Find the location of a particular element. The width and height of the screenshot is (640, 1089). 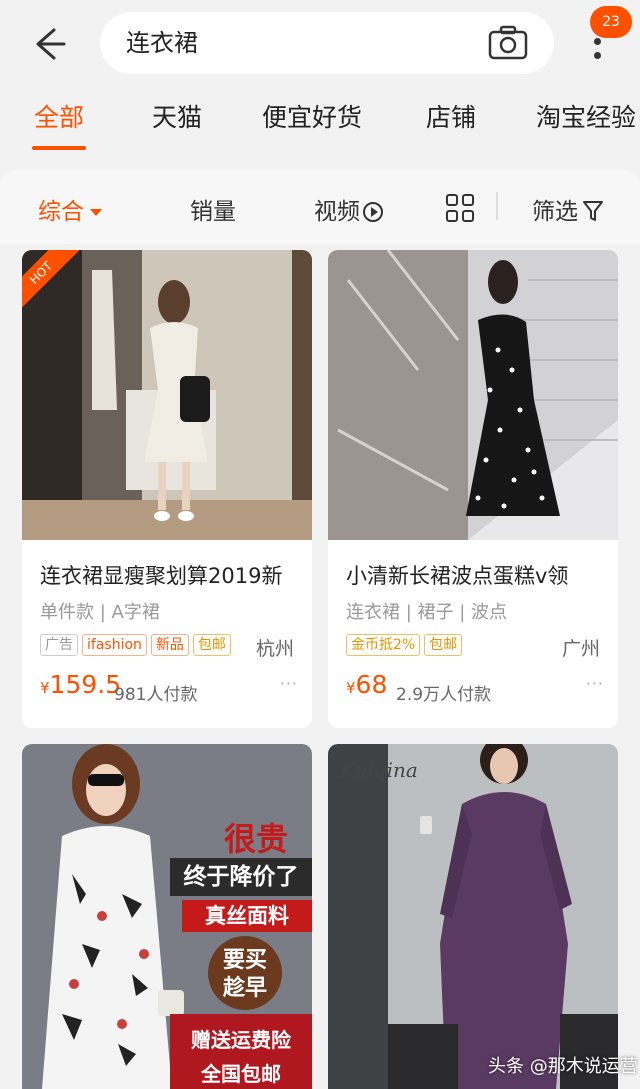

product-image: 很贵 终于降价了 真丝面料 要买 趁早 赠送运费险 全国包邮 is located at coordinates (167, 916).